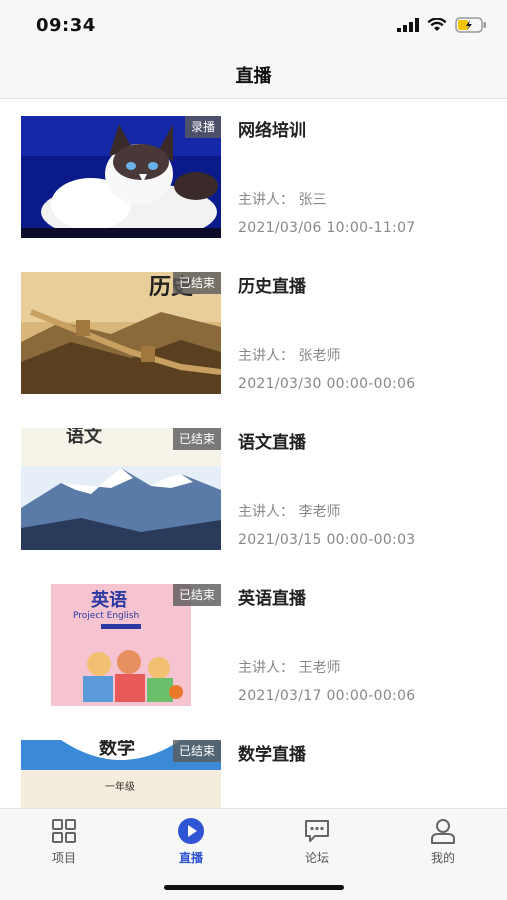  Describe the element at coordinates (289, 356) in the screenshot. I see `item-lecturer: 主讲人： 张老师` at that location.